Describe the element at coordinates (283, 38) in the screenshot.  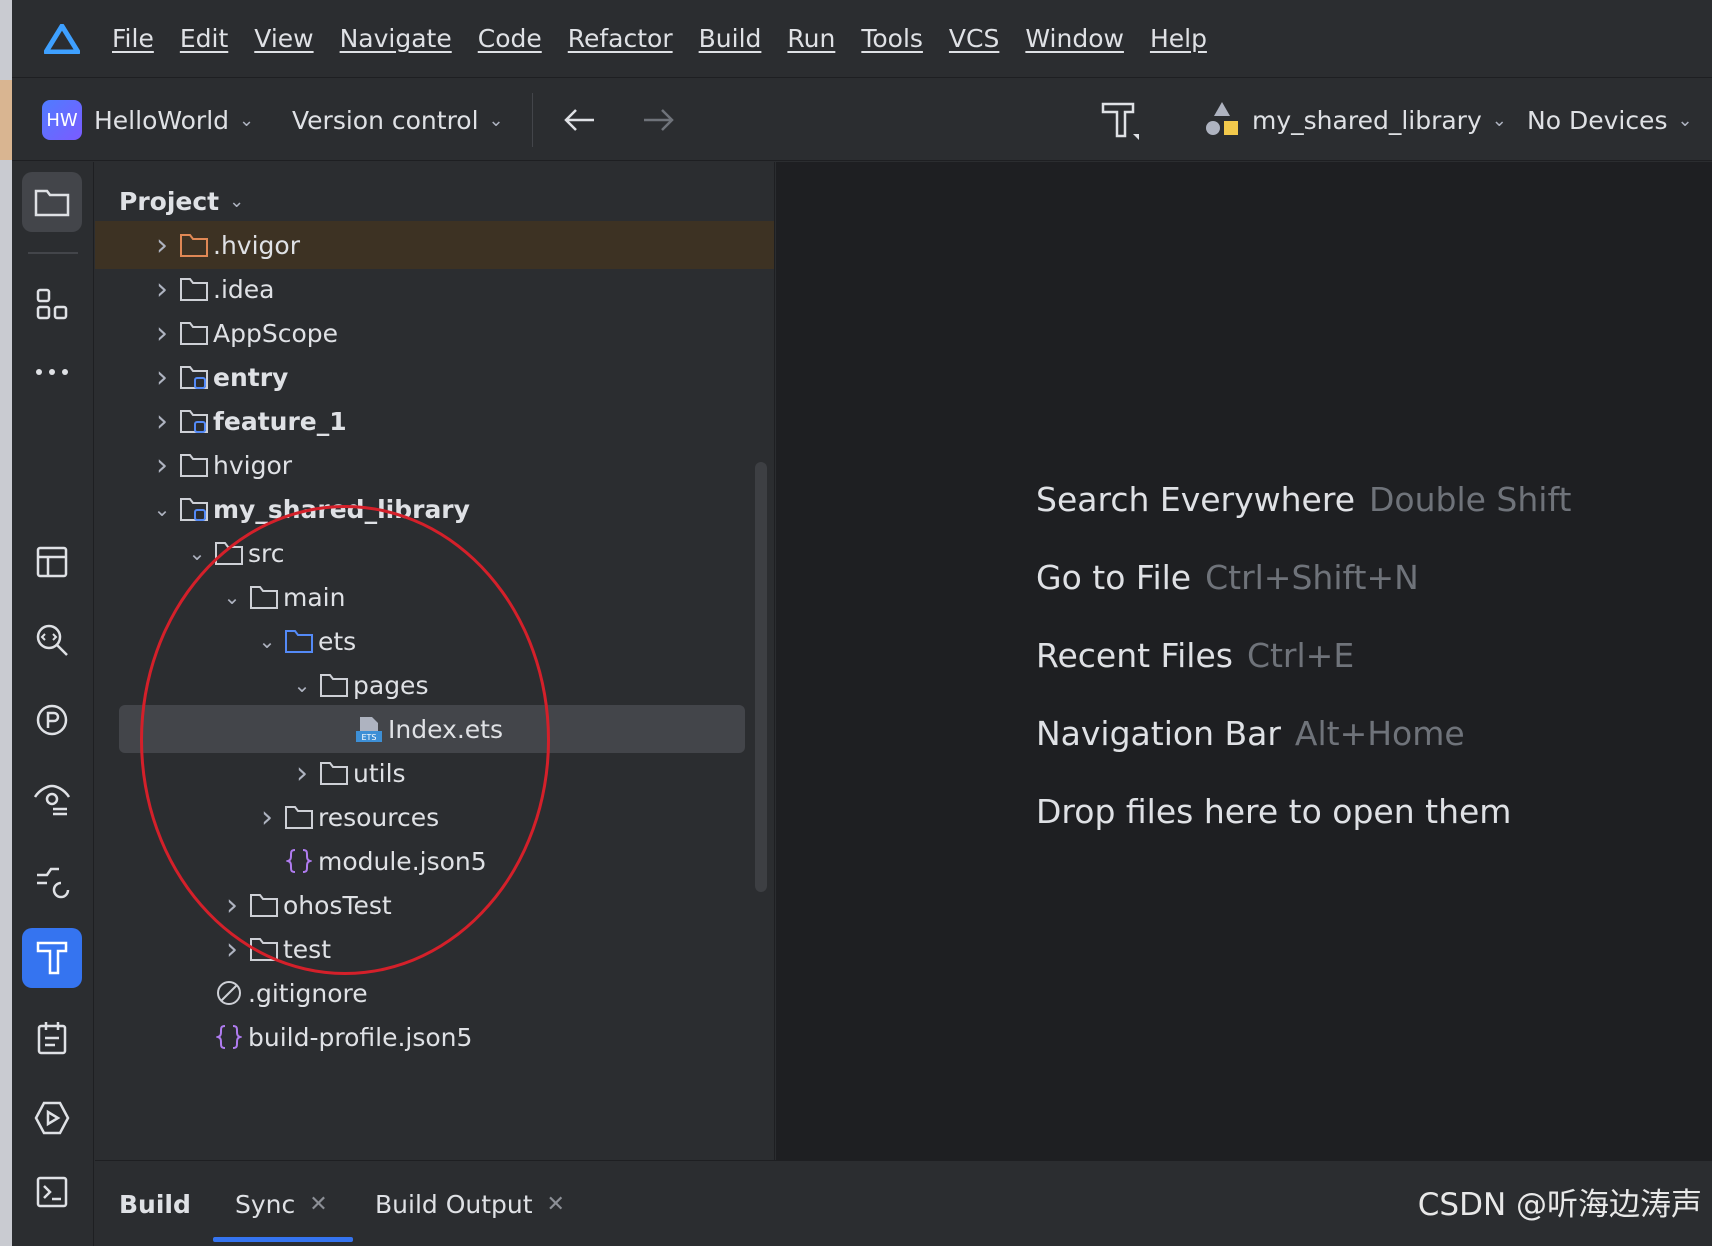
I see `menu-view: View` at that location.